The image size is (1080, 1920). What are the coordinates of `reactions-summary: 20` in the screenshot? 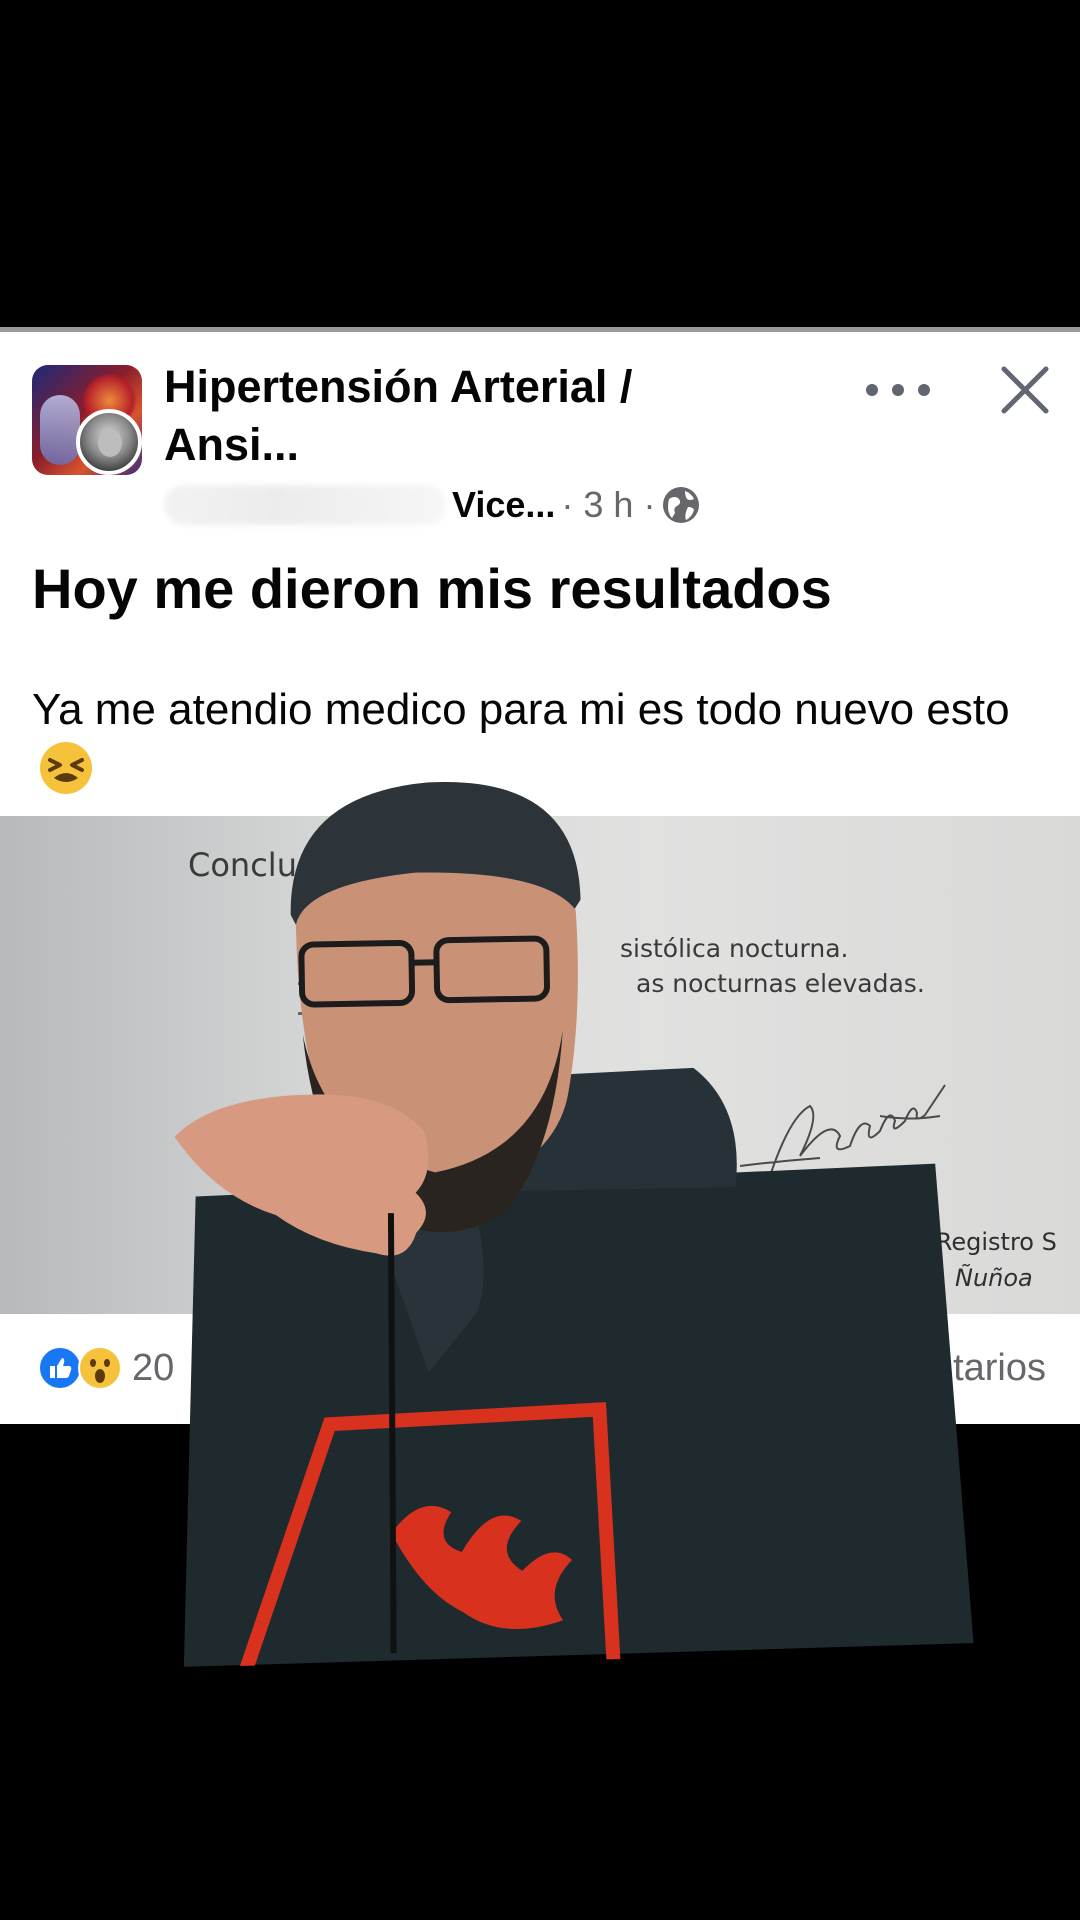 It's located at (106, 1368).